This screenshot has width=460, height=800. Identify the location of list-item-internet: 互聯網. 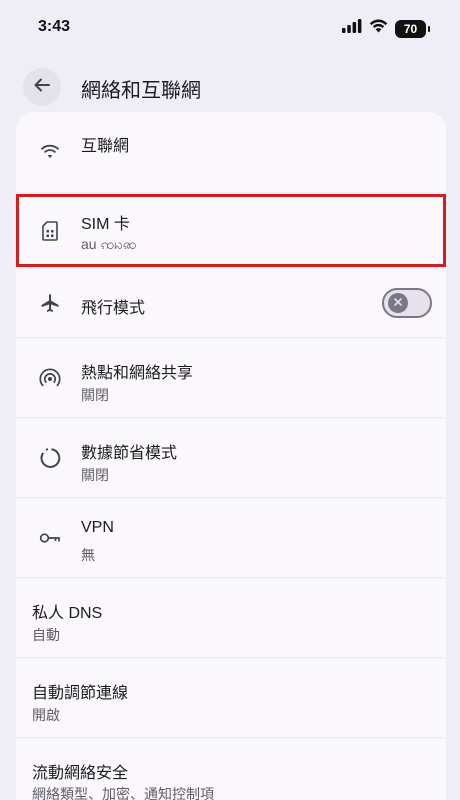
(231, 152).